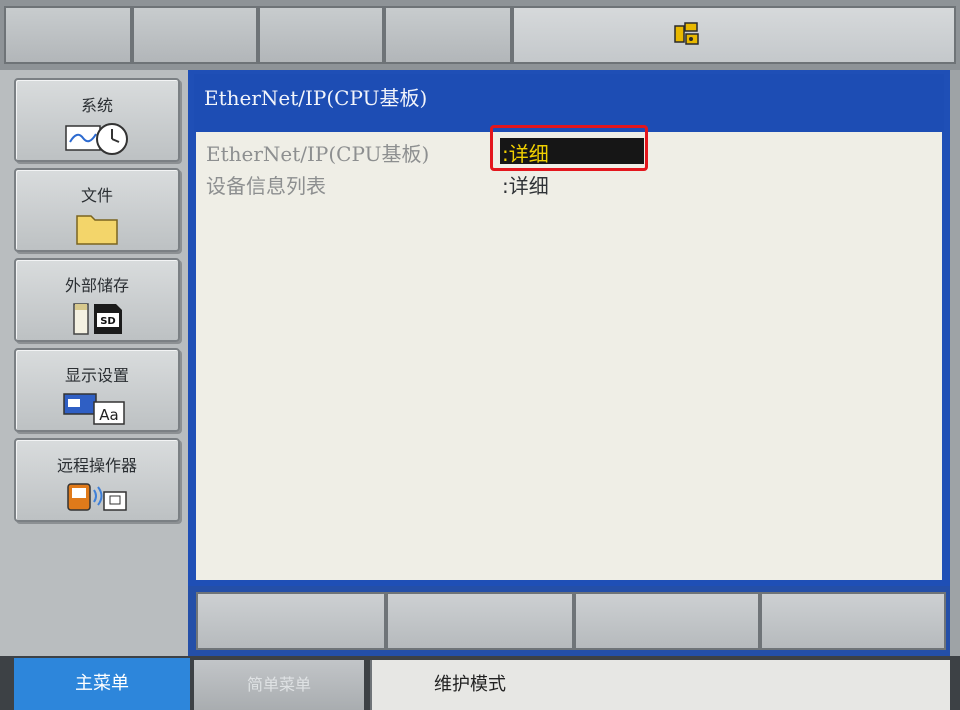  Describe the element at coordinates (97, 480) in the screenshot. I see `sidebar-item-remote-operator: 远程操作器` at that location.